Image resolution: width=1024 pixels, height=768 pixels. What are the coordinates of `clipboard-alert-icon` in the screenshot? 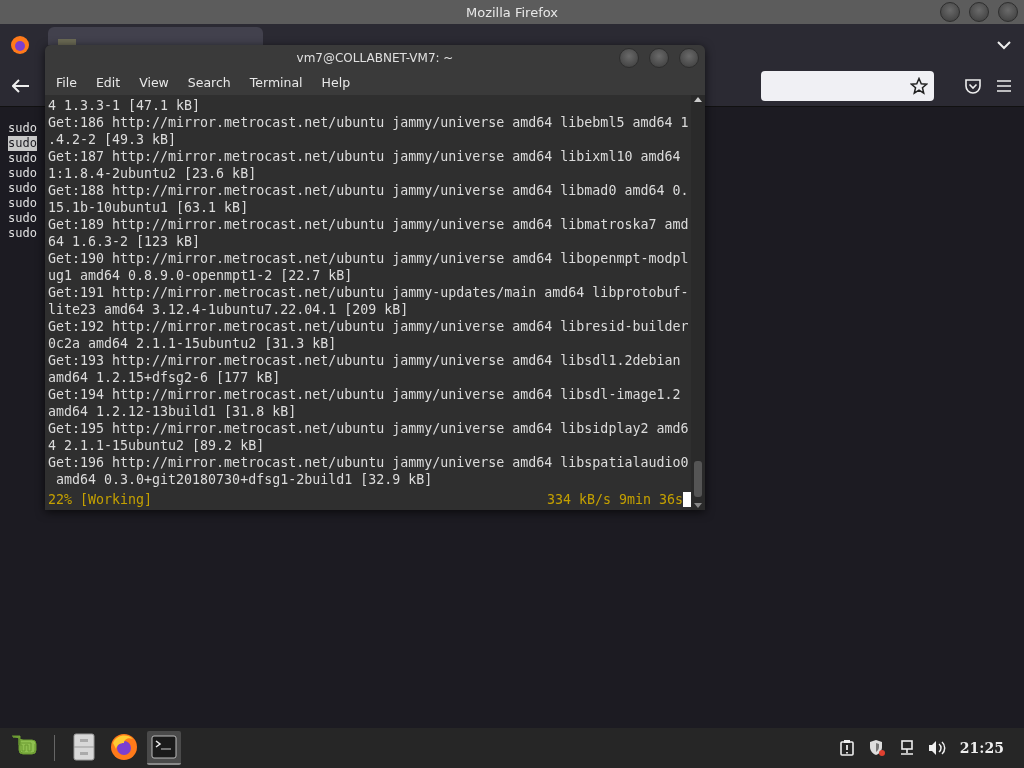 It's located at (846, 748).